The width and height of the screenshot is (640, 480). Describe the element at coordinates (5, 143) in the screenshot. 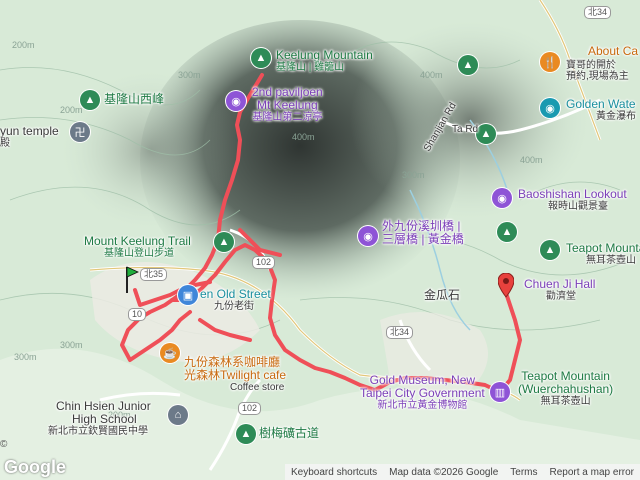

I see `poi-name-zh: 殿` at that location.